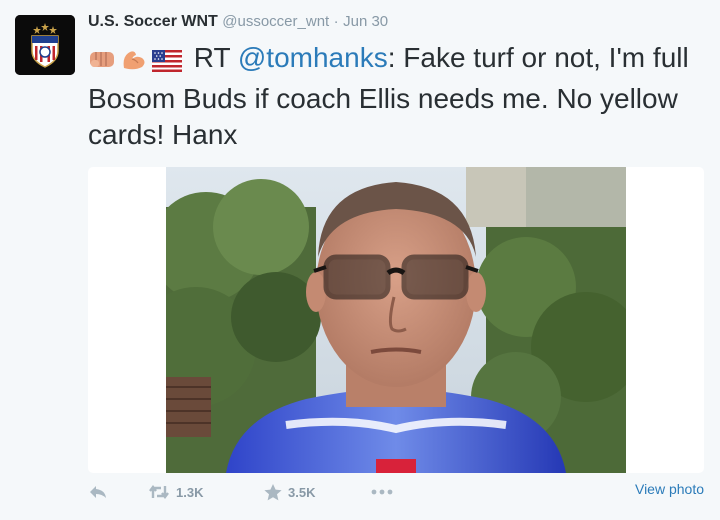  Describe the element at coordinates (365, 21) in the screenshot. I see `timestamp: Jun 30` at that location.